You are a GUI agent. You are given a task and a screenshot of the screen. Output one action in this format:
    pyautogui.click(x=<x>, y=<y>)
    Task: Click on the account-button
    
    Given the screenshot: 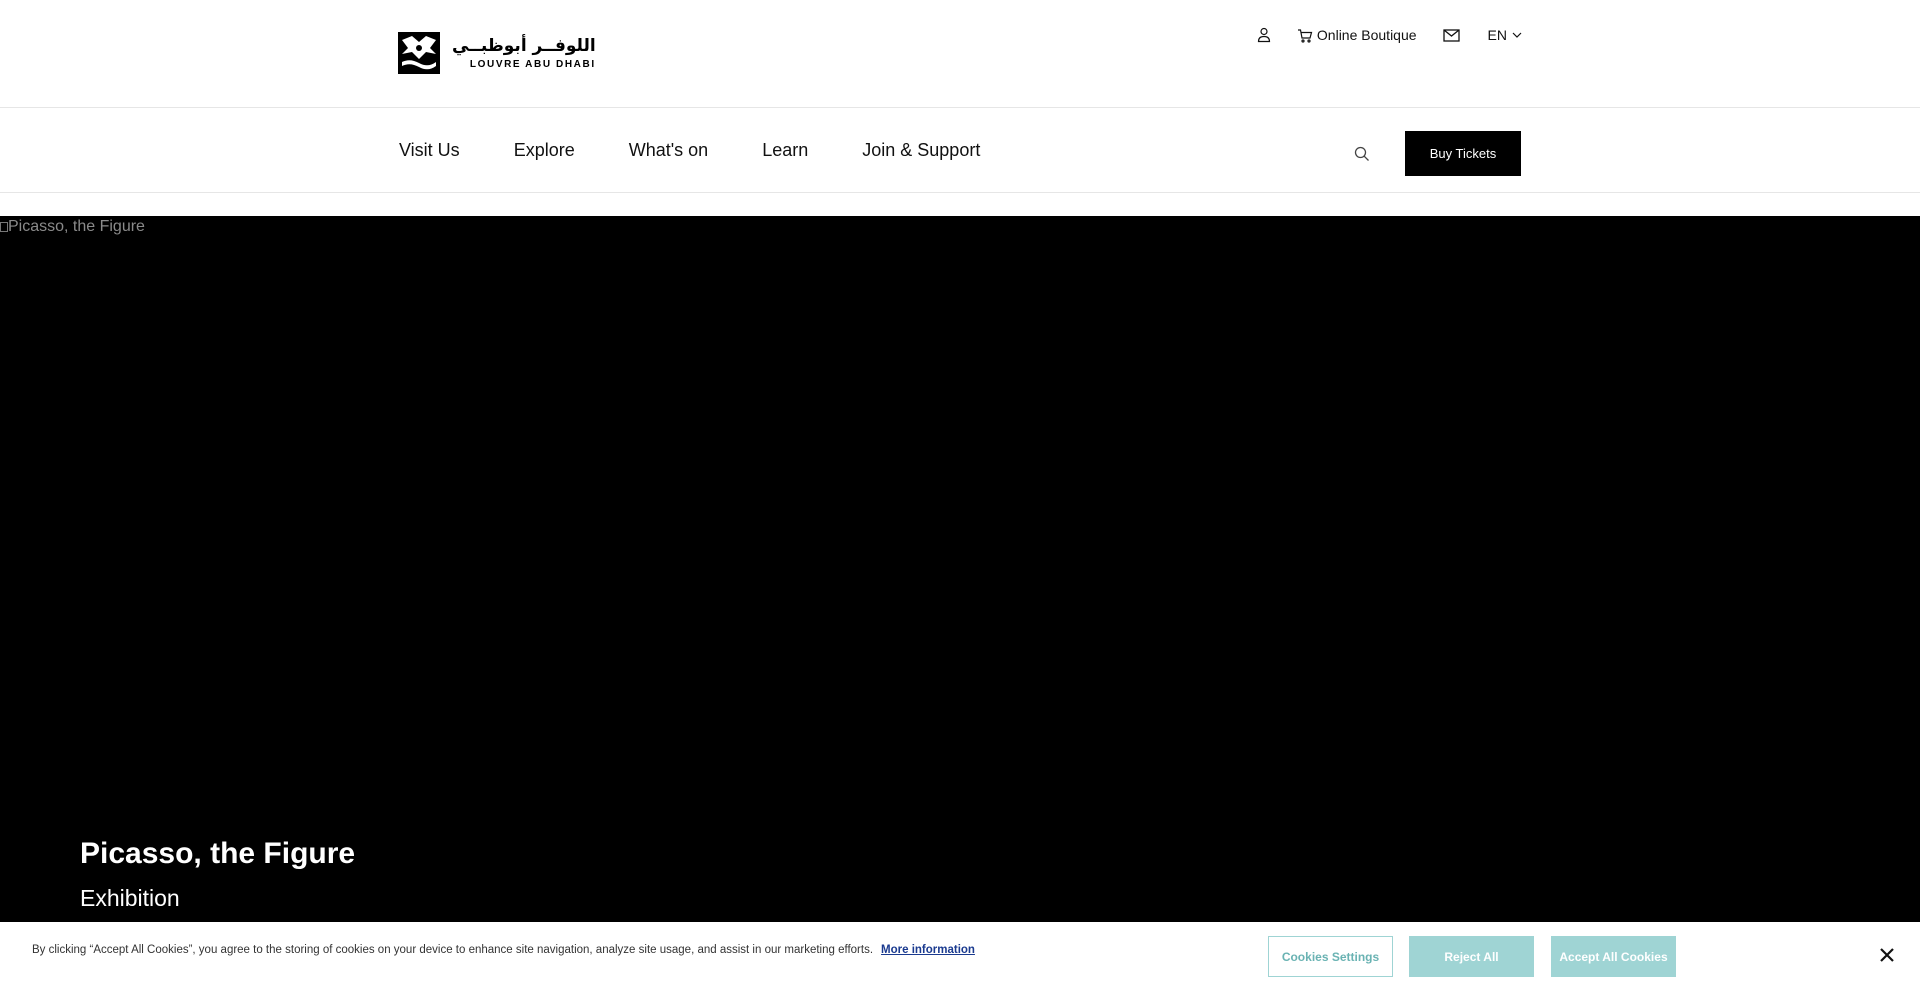 What is the action you would take?
    pyautogui.click(x=1264, y=35)
    